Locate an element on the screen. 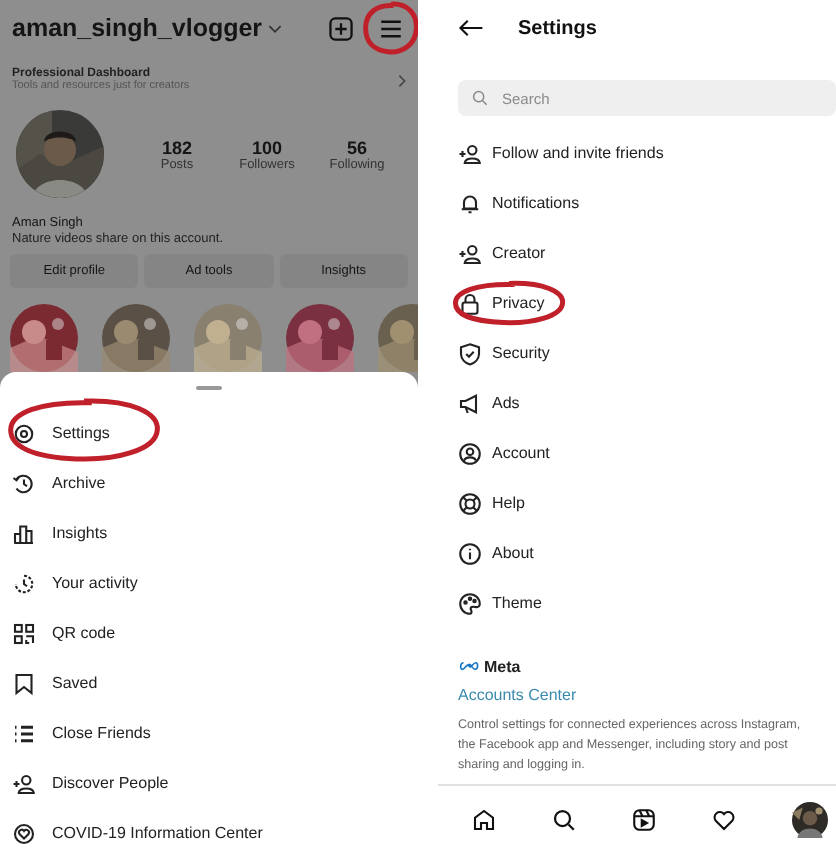  bar-chart-icon is located at coordinates (24, 533).